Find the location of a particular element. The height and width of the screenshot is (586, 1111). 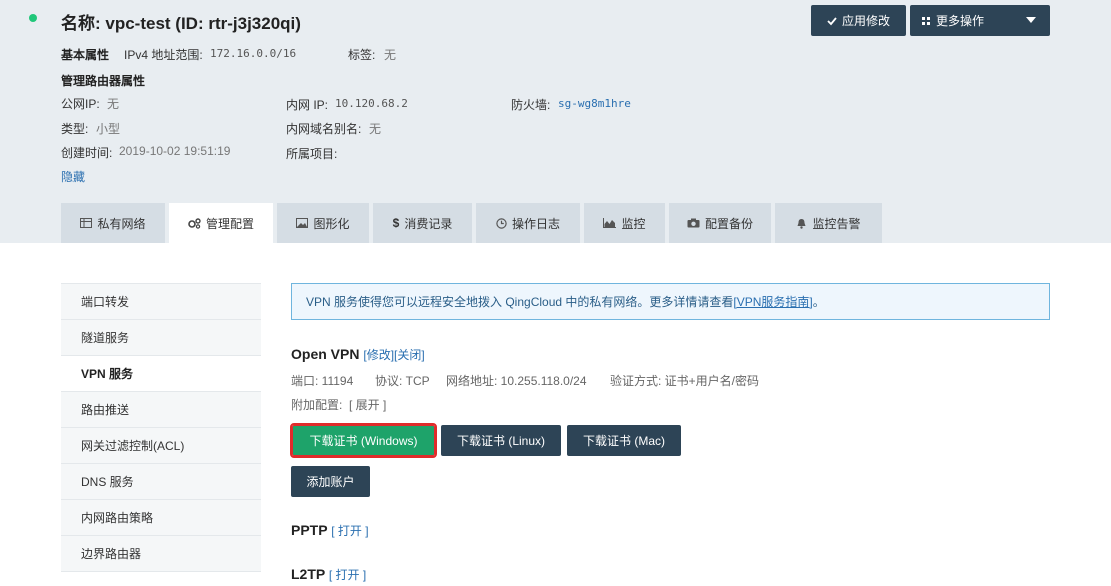

download-cert-mac-button: 下载证书 (Mac) is located at coordinates (624, 440).